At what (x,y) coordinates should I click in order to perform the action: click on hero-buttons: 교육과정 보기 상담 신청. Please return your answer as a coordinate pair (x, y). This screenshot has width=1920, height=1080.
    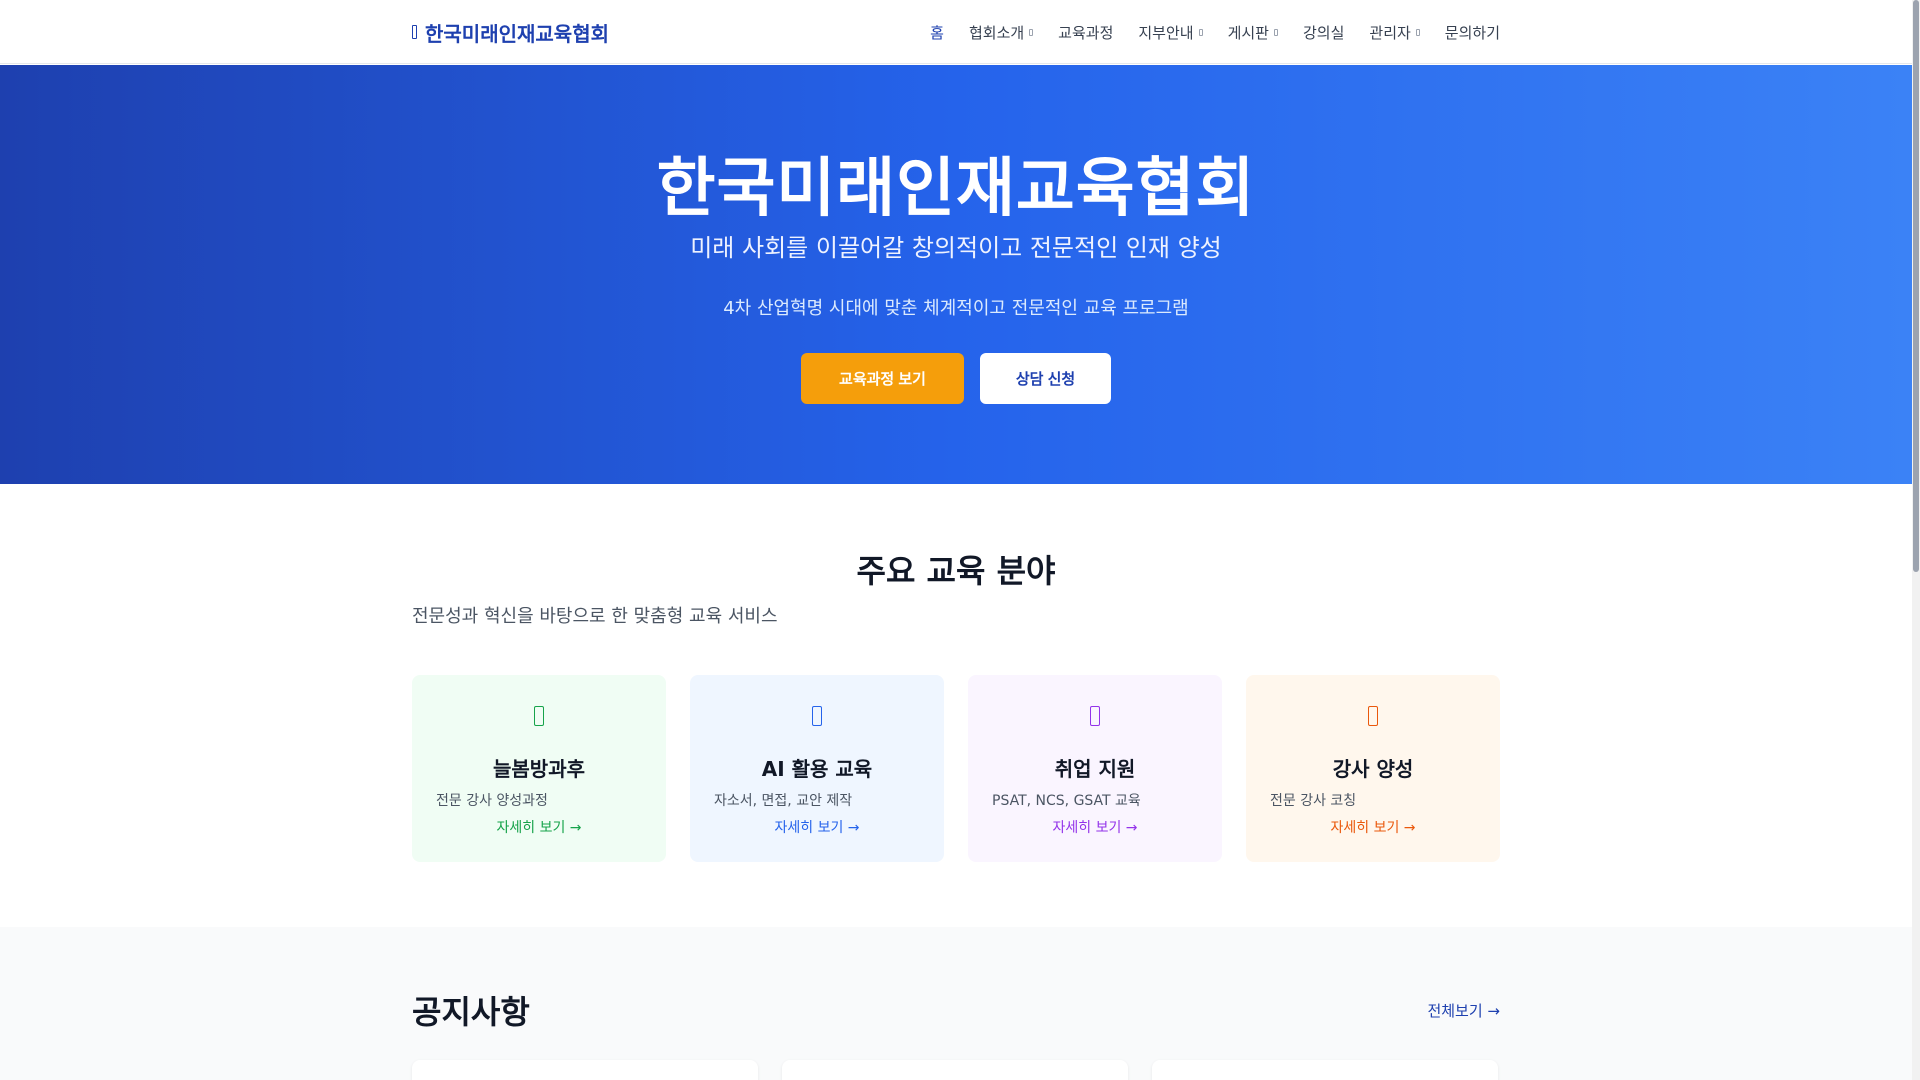
    Looking at the image, I should click on (956, 378).